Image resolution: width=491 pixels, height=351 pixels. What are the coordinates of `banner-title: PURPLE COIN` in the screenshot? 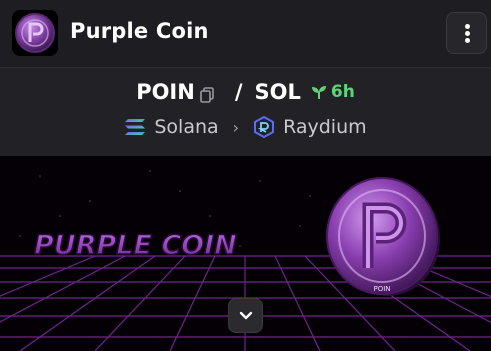 It's located at (135, 245).